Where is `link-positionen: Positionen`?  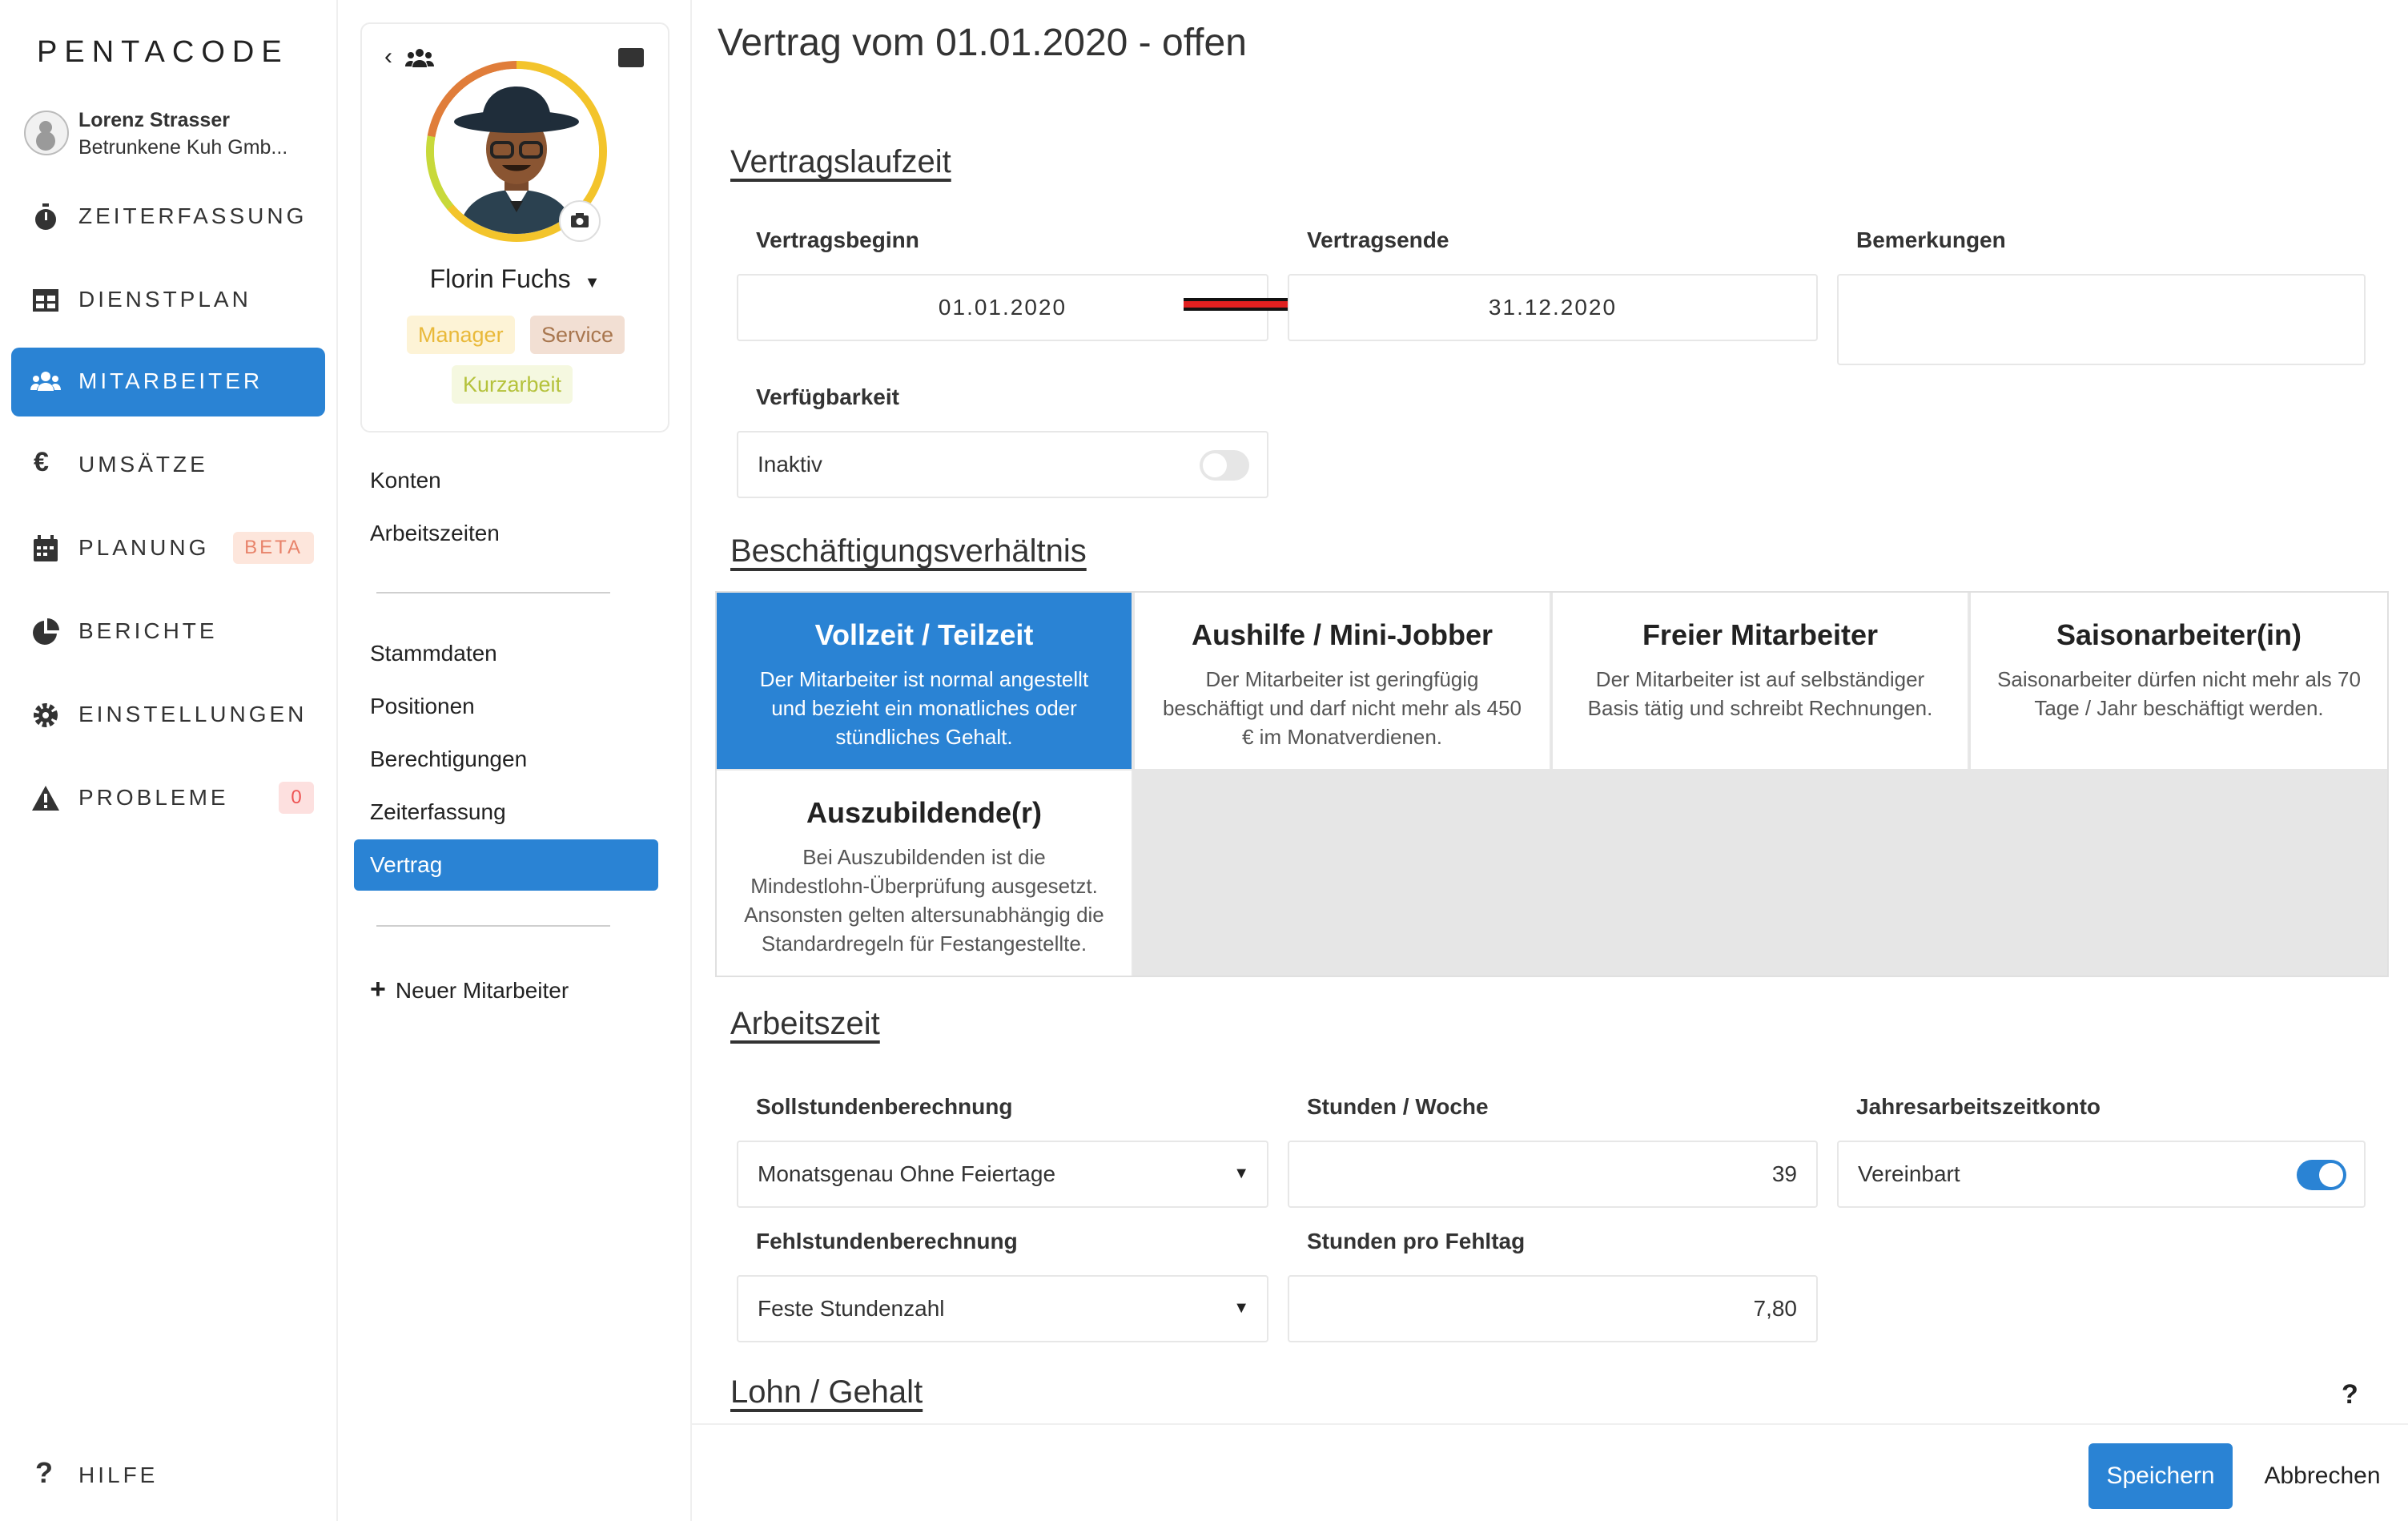
link-positionen: Positionen is located at coordinates (423, 706).